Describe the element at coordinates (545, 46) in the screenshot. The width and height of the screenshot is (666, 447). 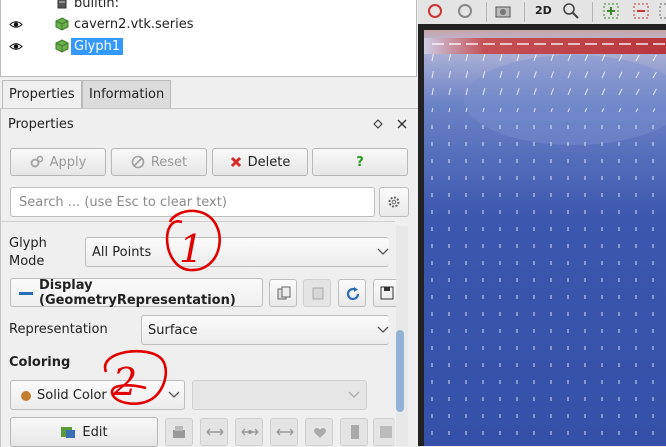
I see `velocity-band` at that location.